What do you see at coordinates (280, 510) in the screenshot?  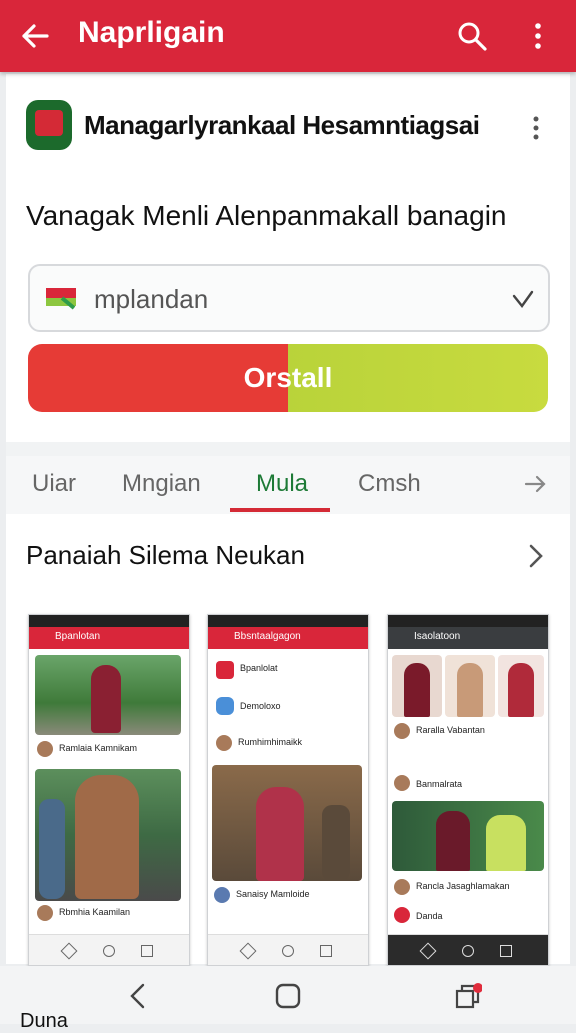 I see `active-tab-indicator` at bounding box center [280, 510].